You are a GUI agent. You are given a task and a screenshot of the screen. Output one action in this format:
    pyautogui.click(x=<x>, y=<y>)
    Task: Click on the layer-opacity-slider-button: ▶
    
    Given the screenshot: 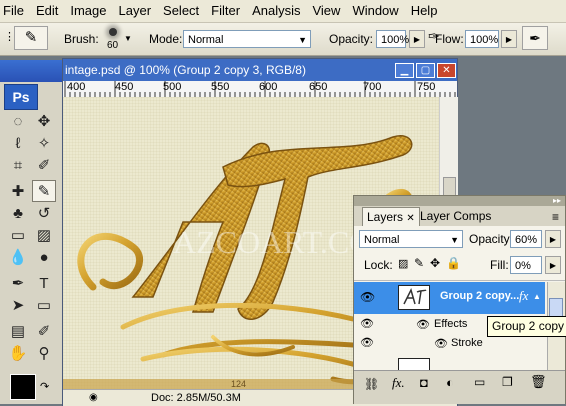 What is the action you would take?
    pyautogui.click(x=553, y=239)
    